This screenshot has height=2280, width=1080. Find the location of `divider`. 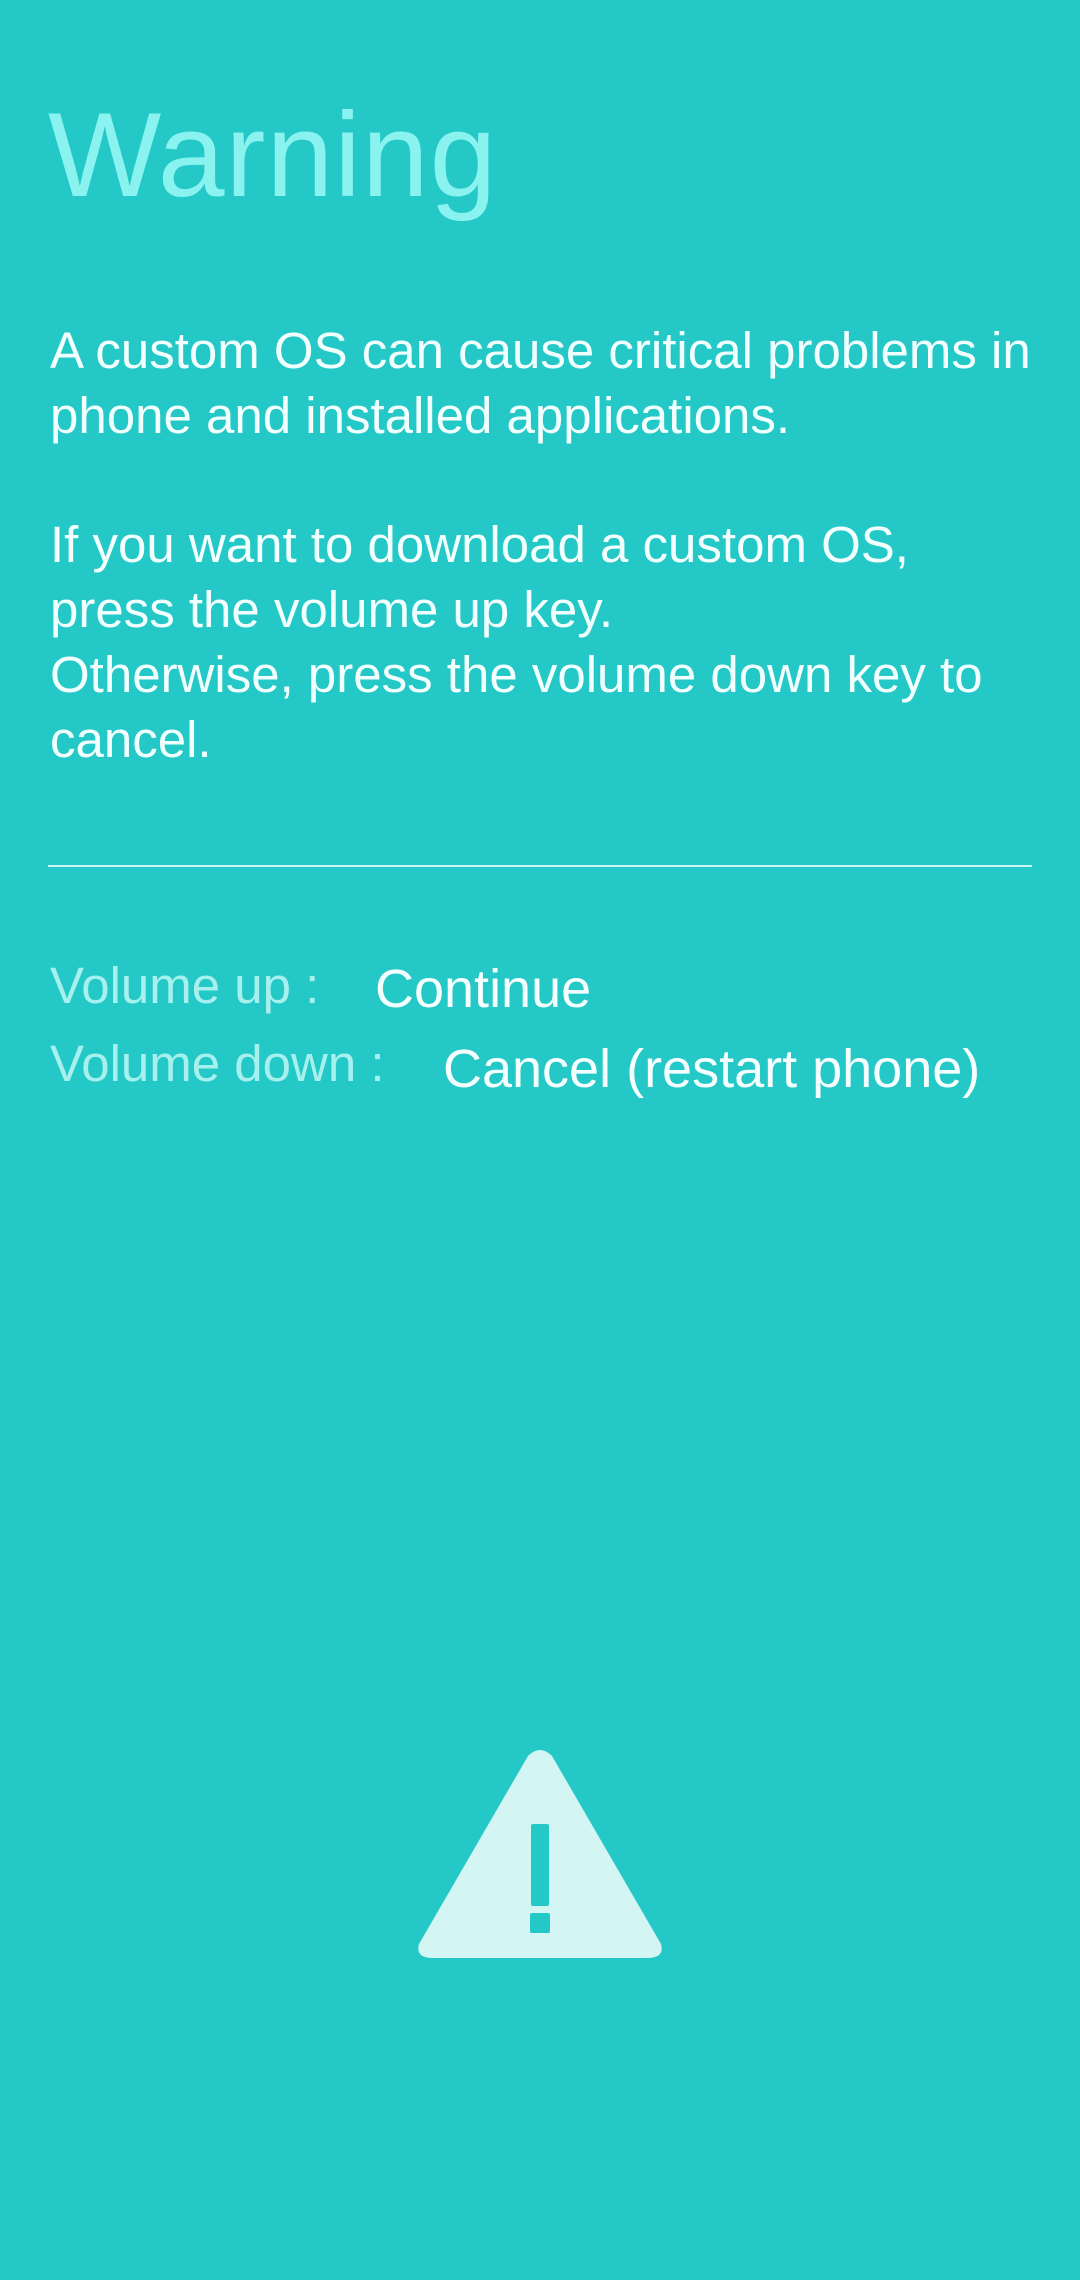

divider is located at coordinates (540, 866).